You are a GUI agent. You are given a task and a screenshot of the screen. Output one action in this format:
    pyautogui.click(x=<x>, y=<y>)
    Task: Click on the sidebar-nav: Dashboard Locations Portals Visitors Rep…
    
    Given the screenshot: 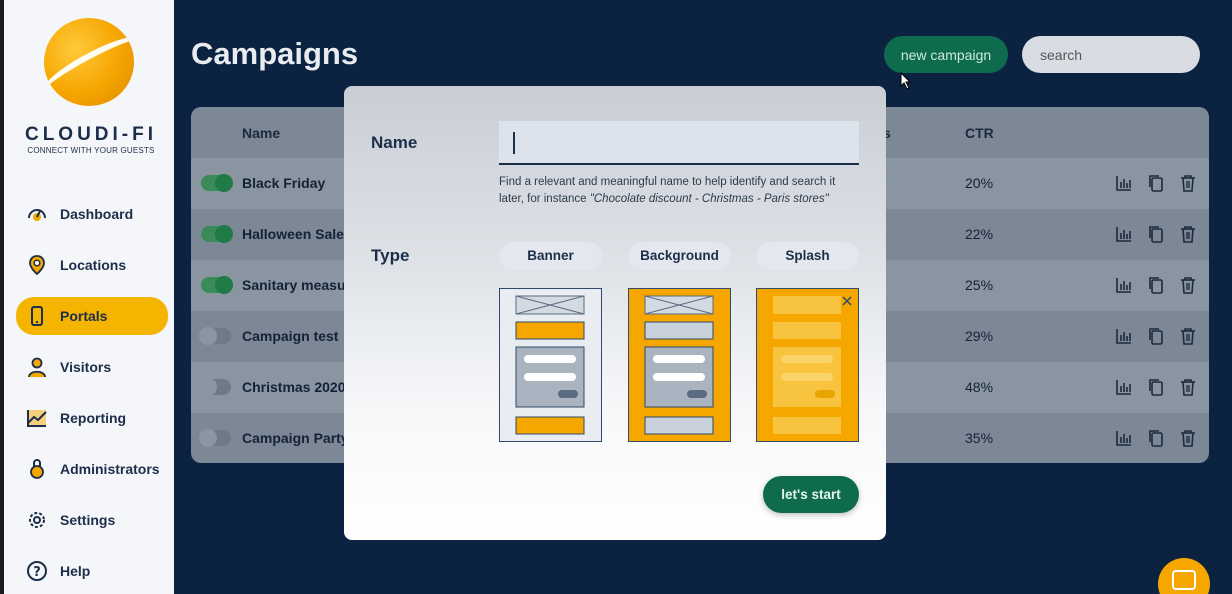 What is the action you would take?
    pyautogui.click(x=92, y=394)
    